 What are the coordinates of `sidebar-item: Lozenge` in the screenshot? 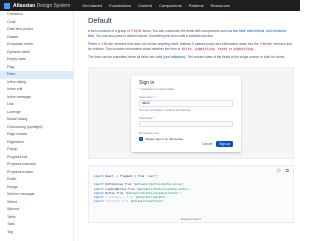 It's located at (36, 113).